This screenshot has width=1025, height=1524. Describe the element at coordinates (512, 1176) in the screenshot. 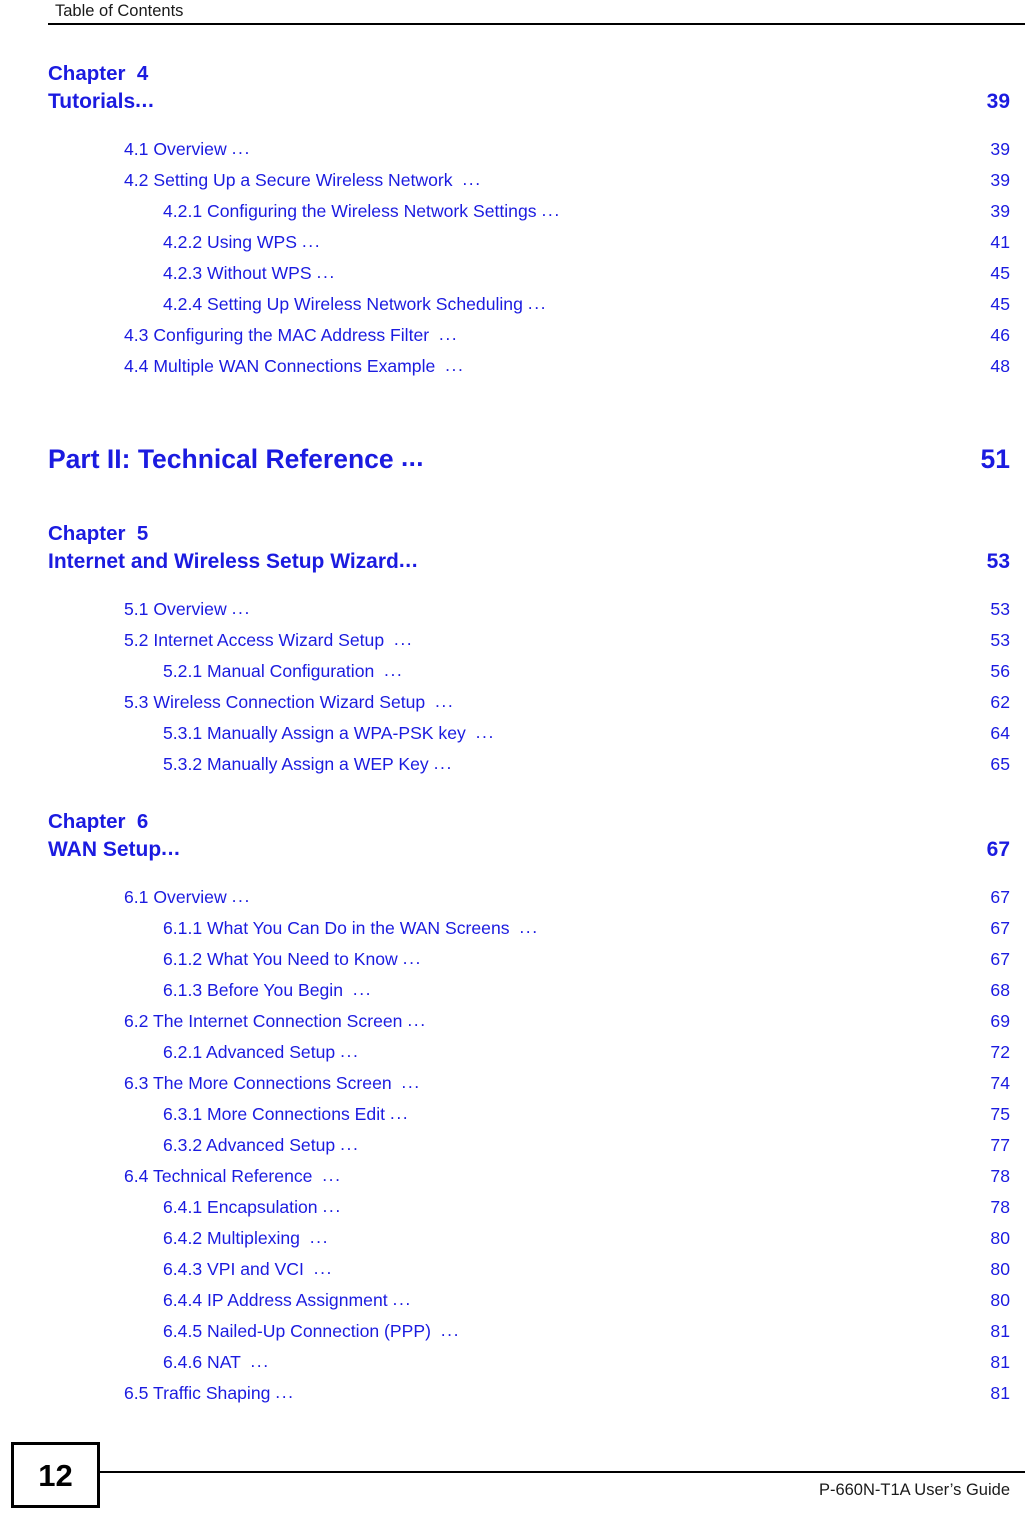

I see `toc-entry: 6.4 Technical Reference ... 78` at that location.